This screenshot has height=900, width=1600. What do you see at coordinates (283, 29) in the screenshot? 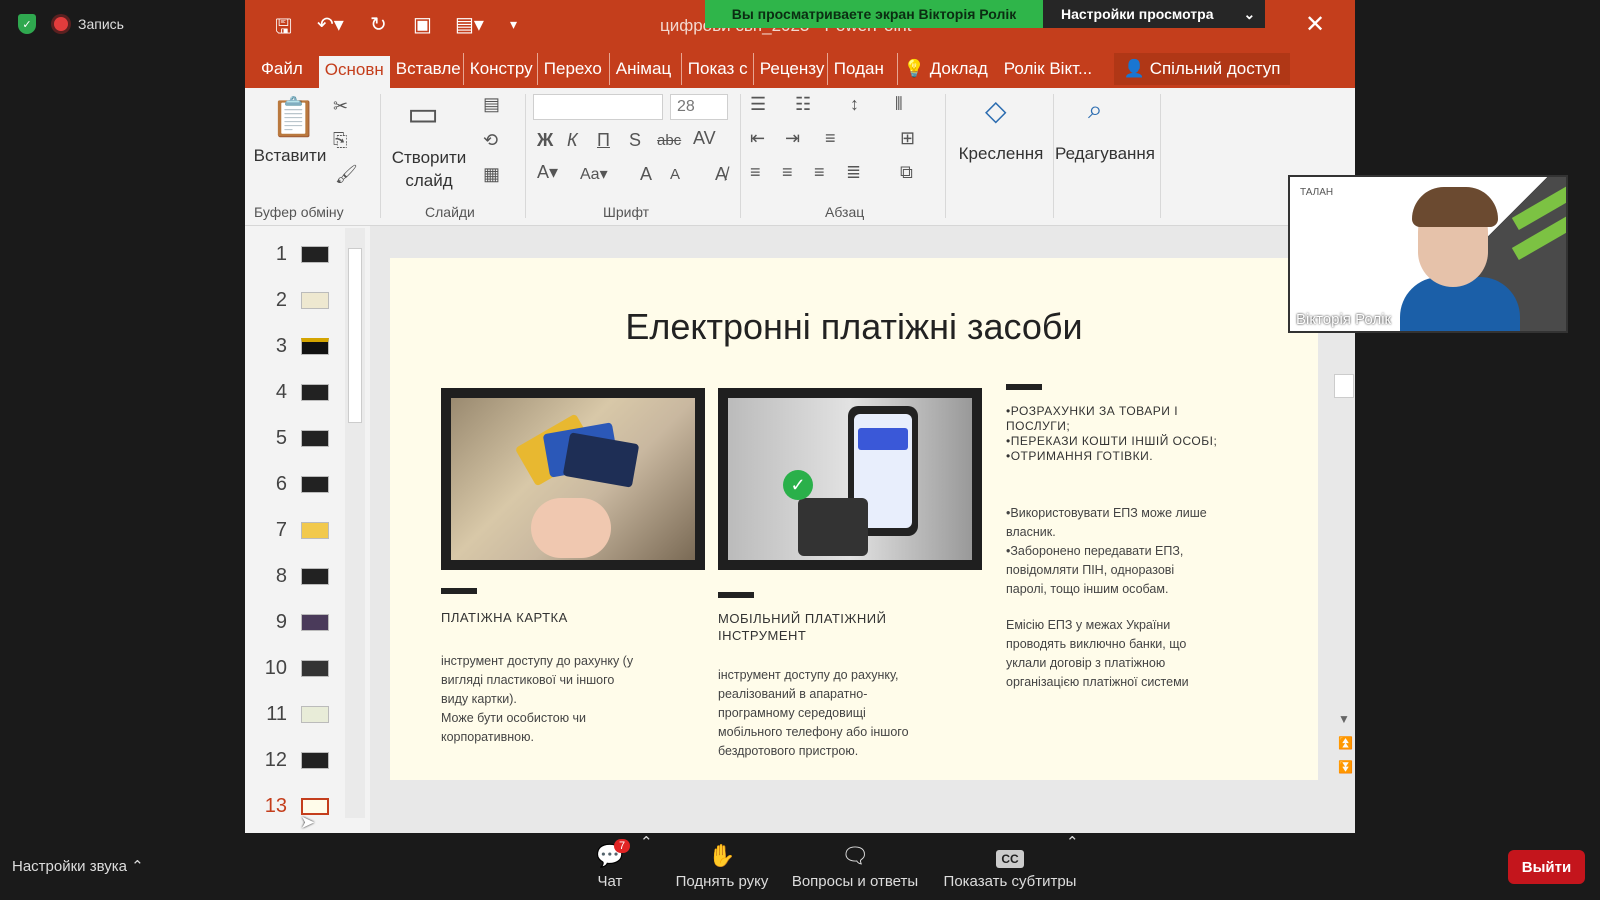
I see `save-icon: 🖫` at bounding box center [283, 29].